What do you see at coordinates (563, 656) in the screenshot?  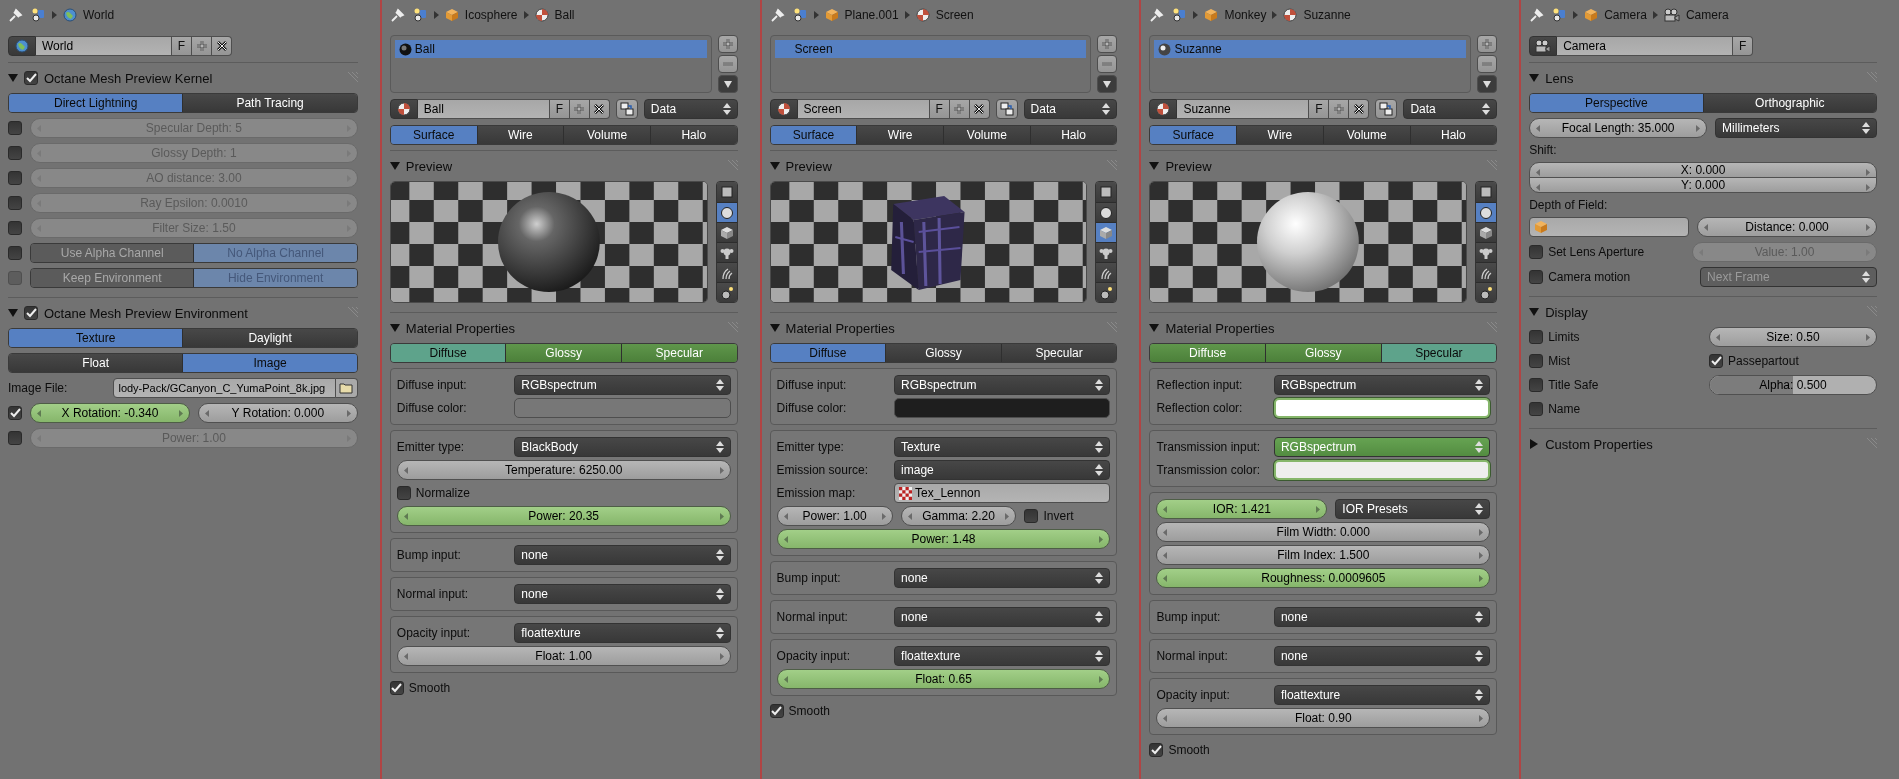 I see `number-field: Float: 1.00` at bounding box center [563, 656].